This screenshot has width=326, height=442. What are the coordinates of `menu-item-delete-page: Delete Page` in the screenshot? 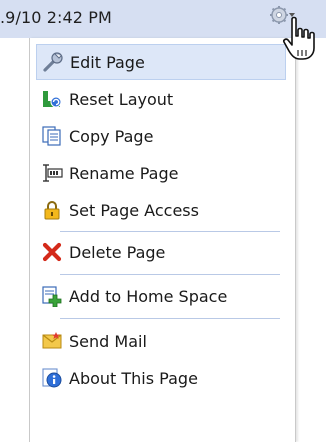 It's located at (161, 252).